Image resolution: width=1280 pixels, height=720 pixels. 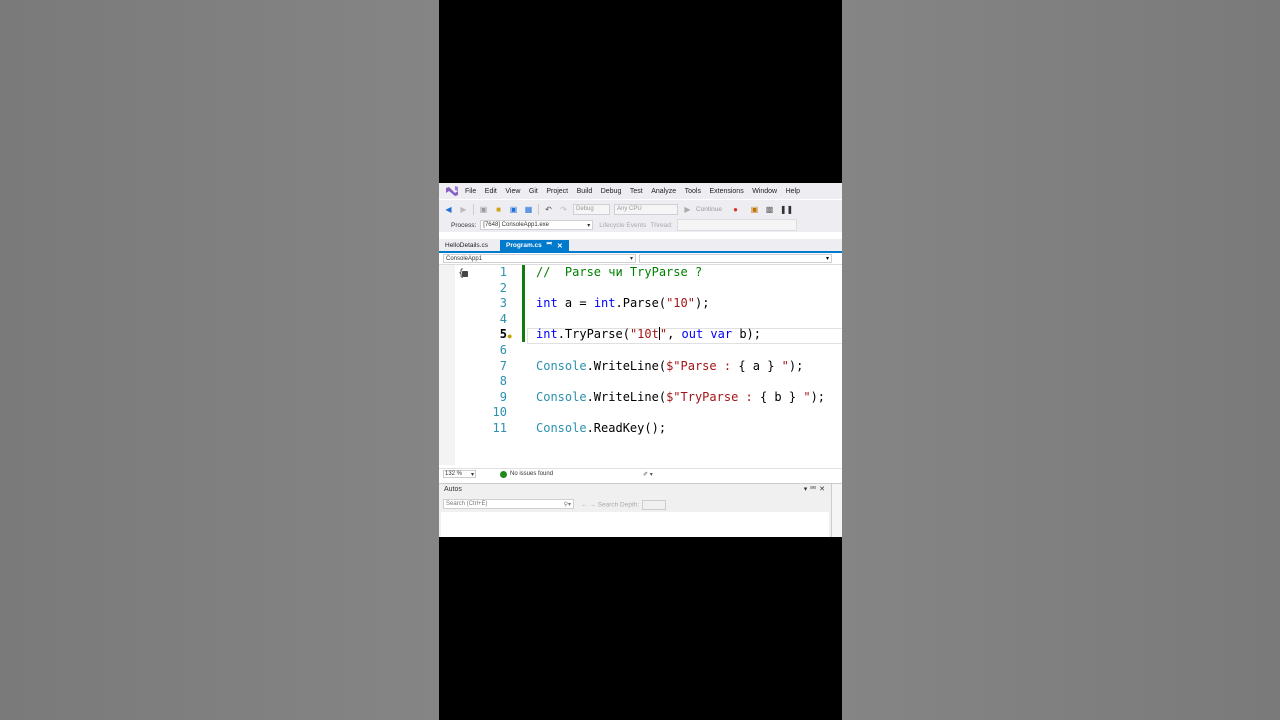 I want to click on code-text: a =, so click(x=575, y=303).